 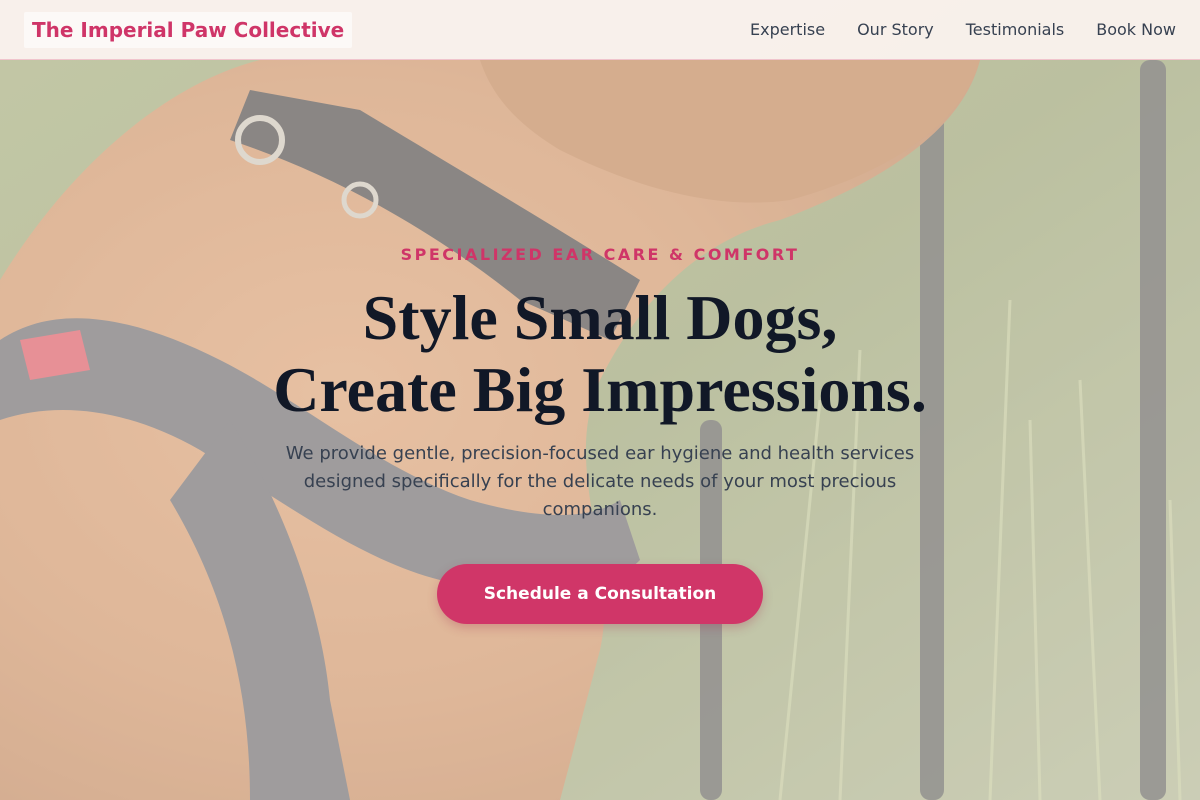 What do you see at coordinates (1015, 29) in the screenshot?
I see `nav-link-testimonials: Testimonials` at bounding box center [1015, 29].